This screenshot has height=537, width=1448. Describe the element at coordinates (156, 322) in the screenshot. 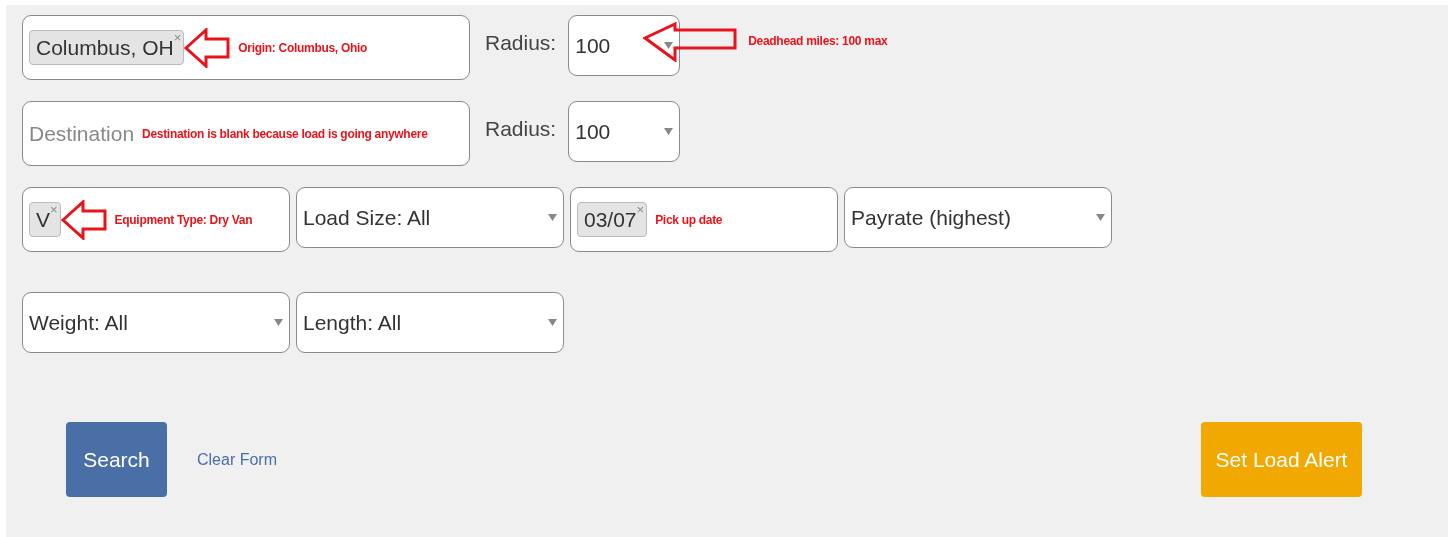

I see `select-field: Weight: All` at that location.